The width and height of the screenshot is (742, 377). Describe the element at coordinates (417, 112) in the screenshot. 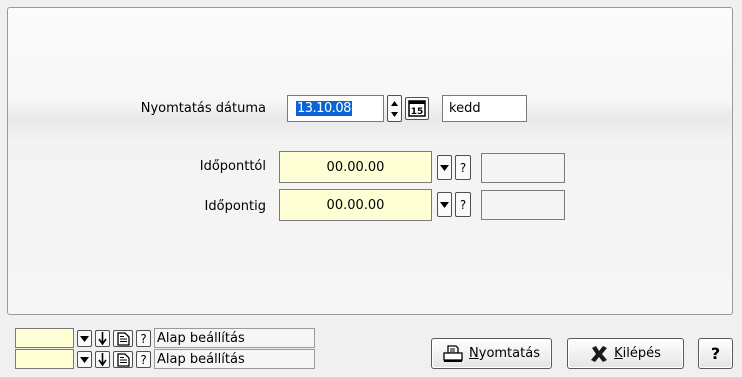

I see `svg-text: 15` at that location.